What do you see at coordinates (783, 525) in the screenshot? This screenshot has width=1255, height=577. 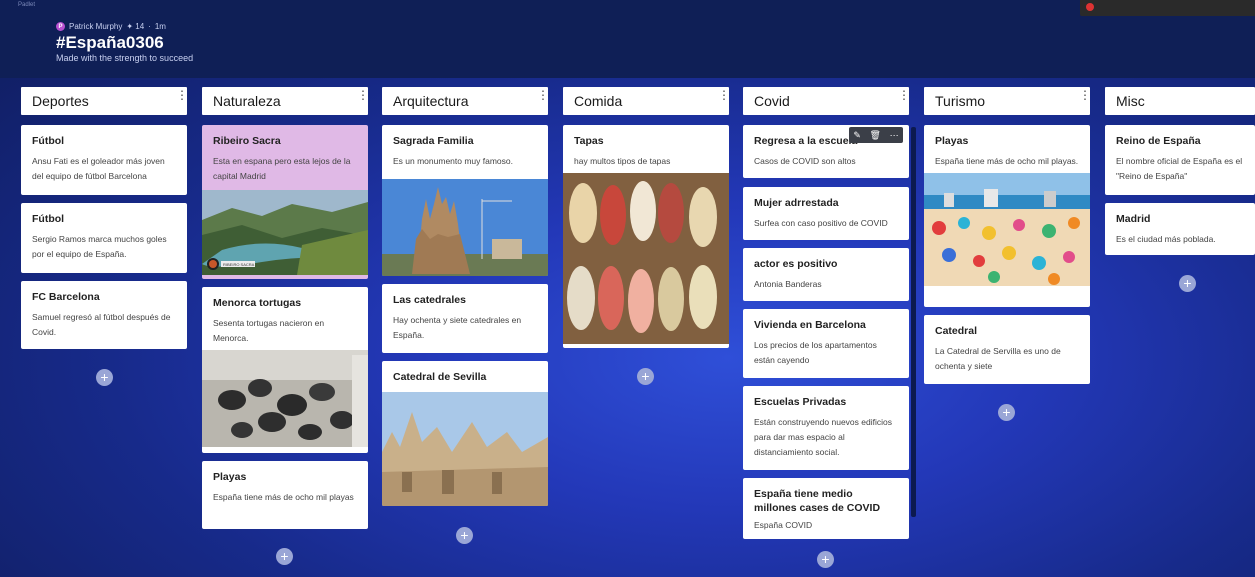 I see `post-body: España COVID` at bounding box center [783, 525].